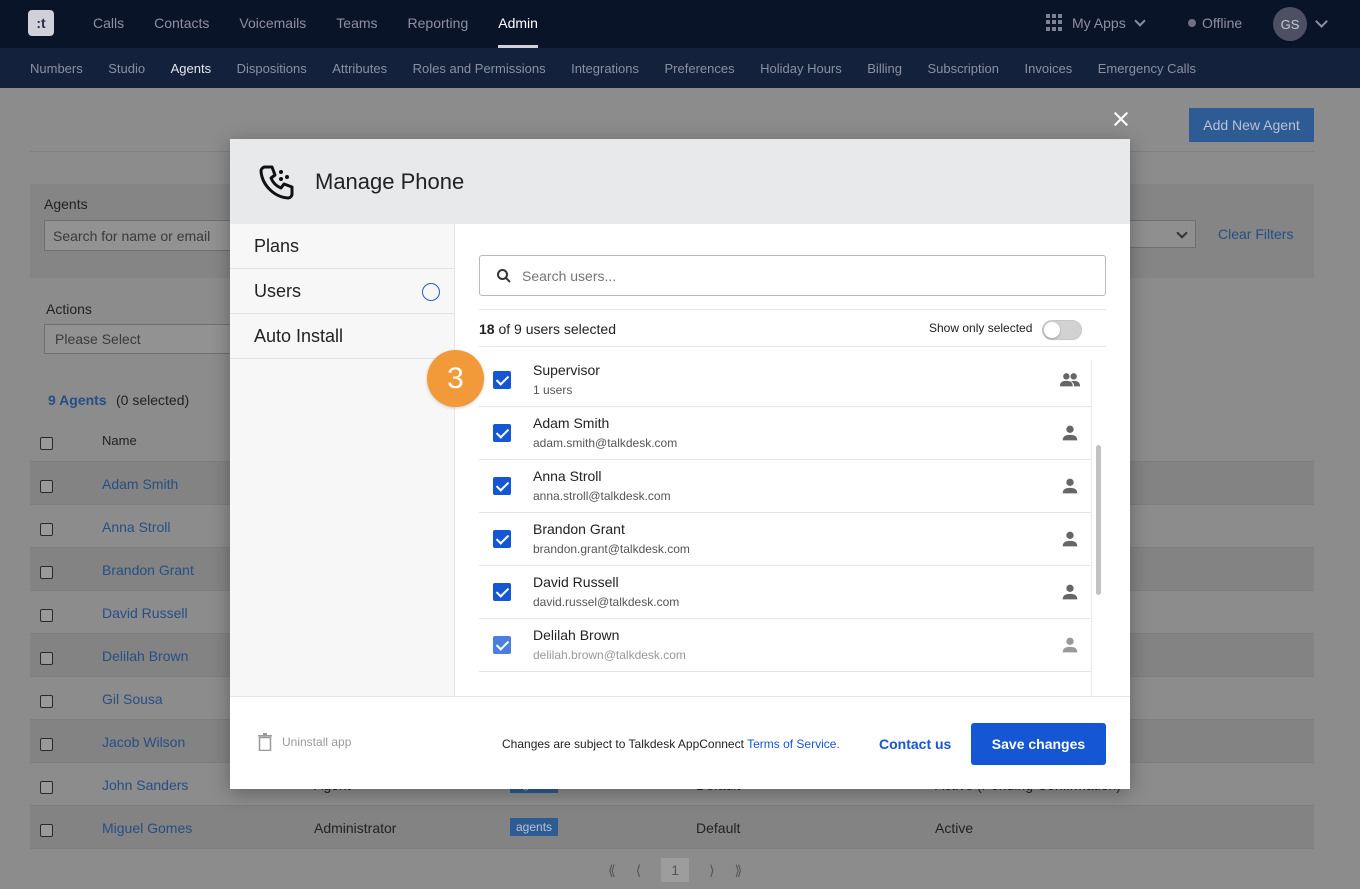 The width and height of the screenshot is (1360, 889). What do you see at coordinates (145, 656) in the screenshot?
I see `agent-name-link: Delilah Brown` at bounding box center [145, 656].